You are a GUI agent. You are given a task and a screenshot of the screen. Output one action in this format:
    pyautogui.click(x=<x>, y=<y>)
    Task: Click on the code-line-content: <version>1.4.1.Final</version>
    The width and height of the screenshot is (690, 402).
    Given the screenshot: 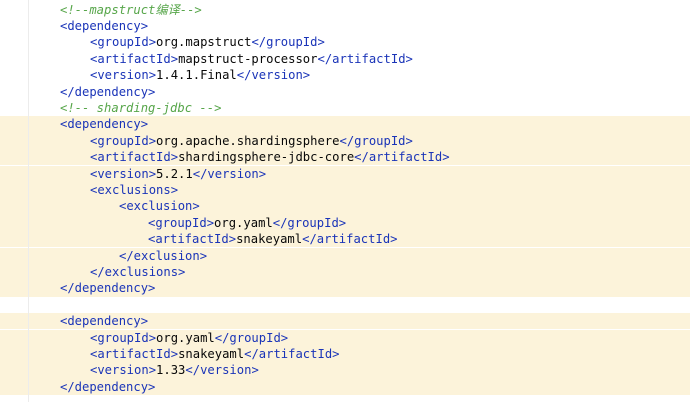 What is the action you would take?
    pyautogui.click(x=200, y=75)
    